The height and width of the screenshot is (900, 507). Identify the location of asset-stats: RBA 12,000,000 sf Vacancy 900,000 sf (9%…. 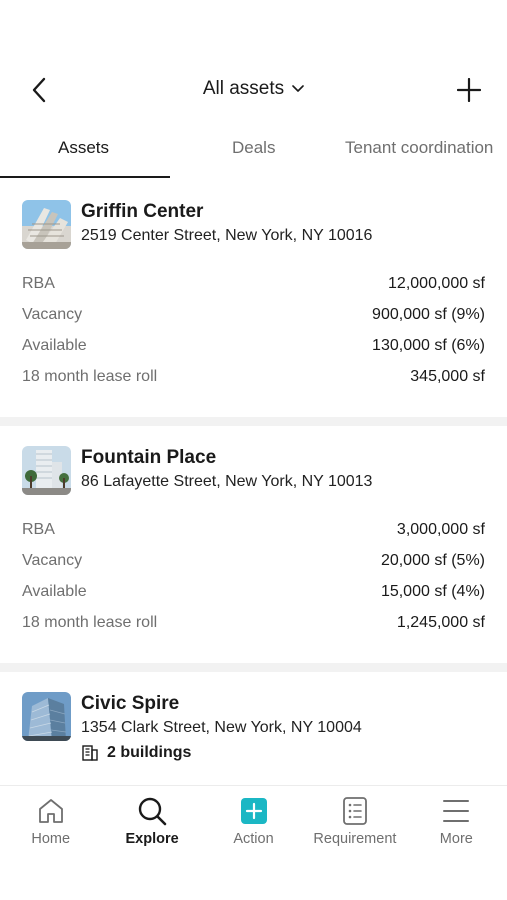
(253, 337).